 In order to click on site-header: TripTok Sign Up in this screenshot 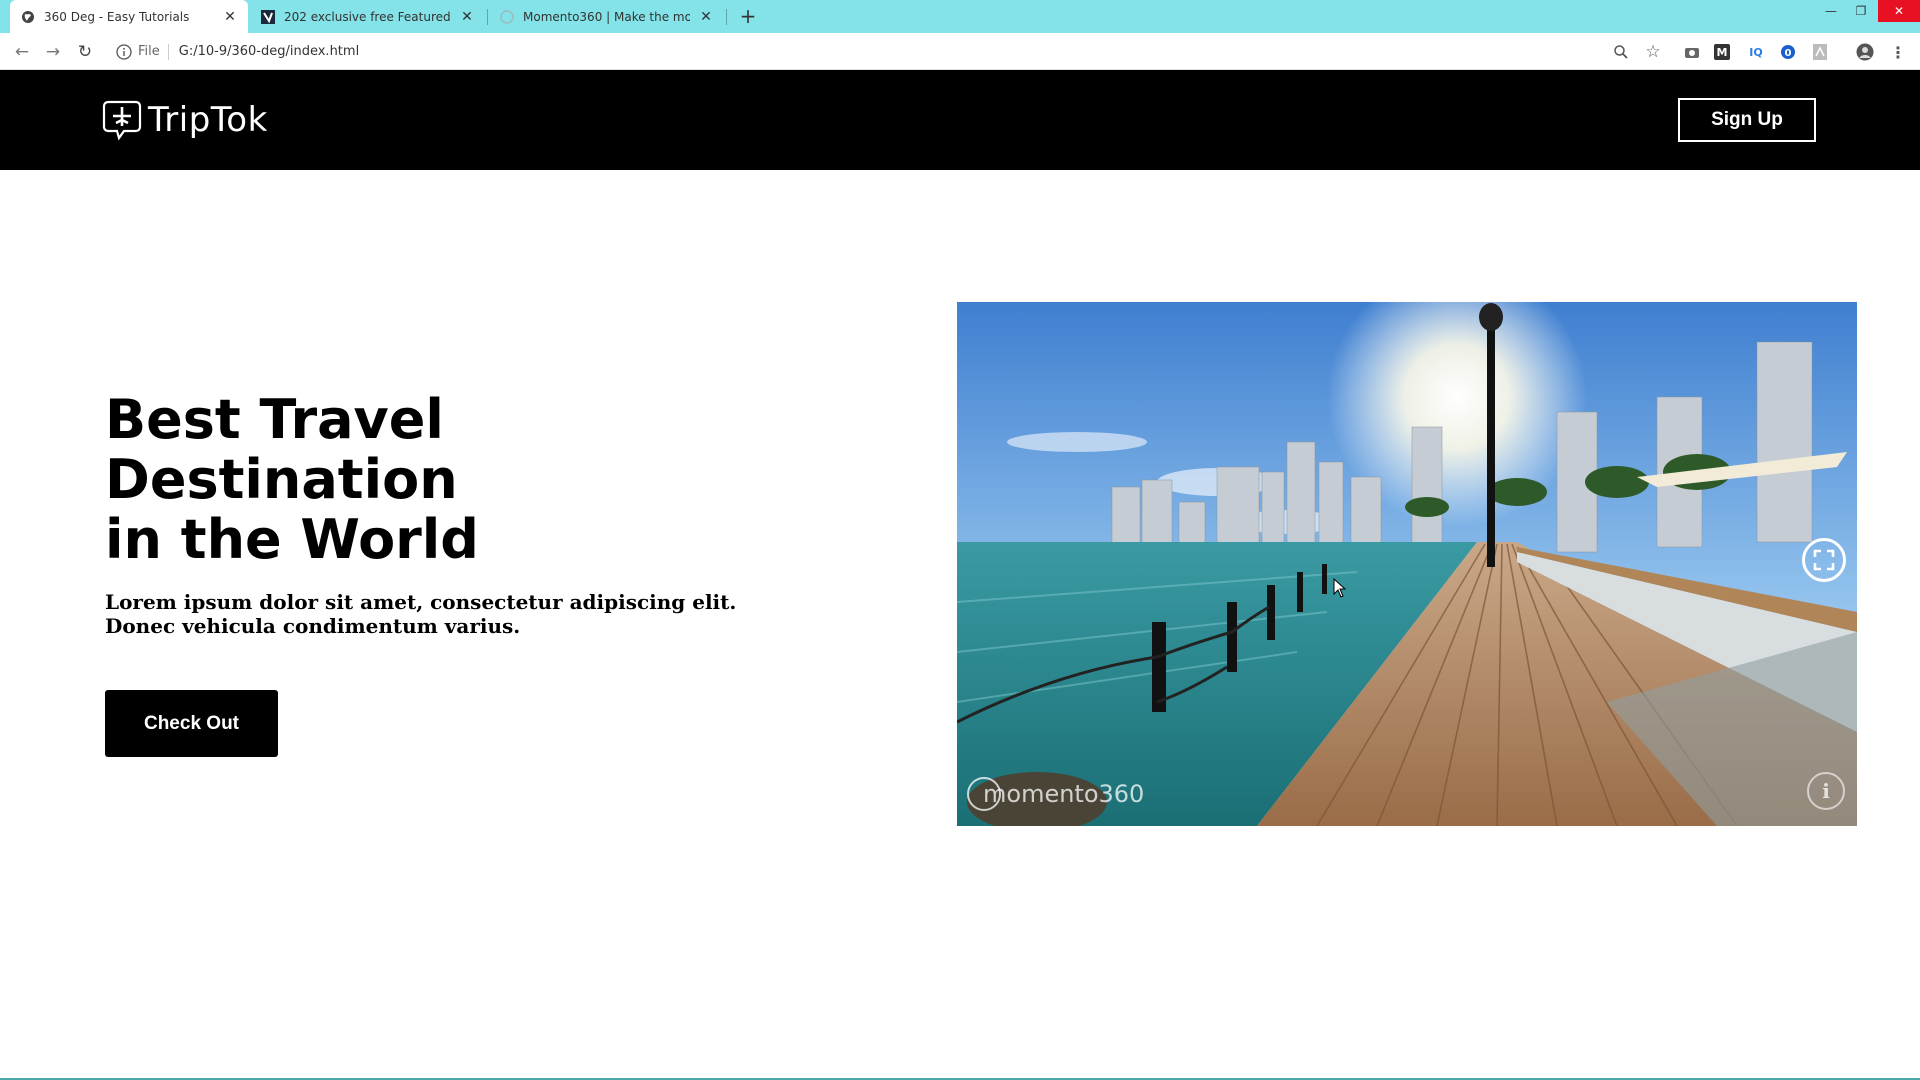, I will do `click(960, 120)`.